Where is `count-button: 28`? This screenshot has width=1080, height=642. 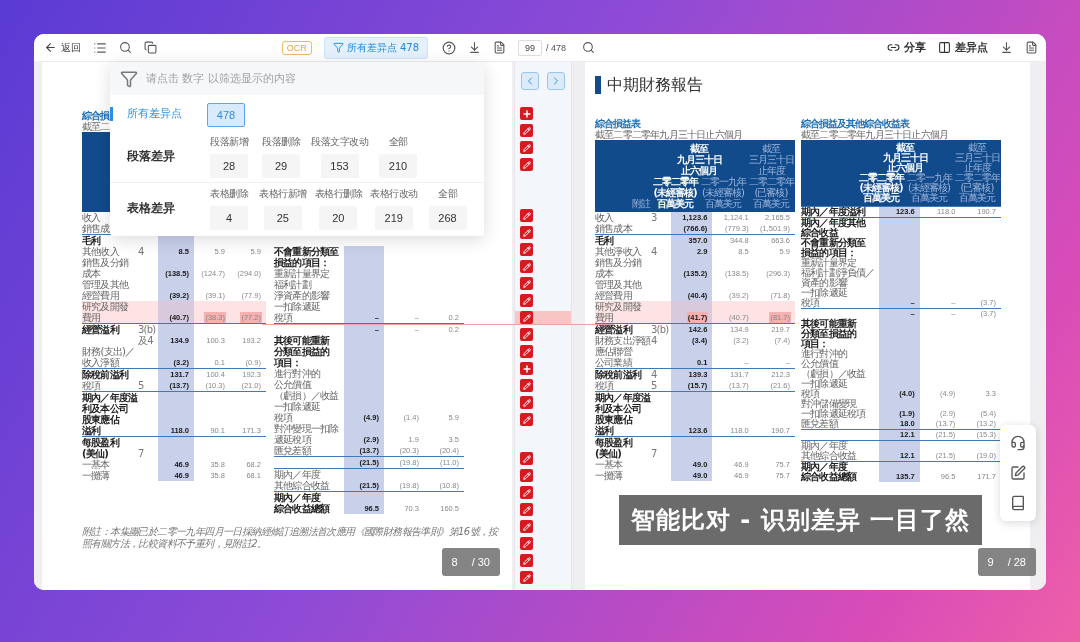
count-button: 28 is located at coordinates (229, 166).